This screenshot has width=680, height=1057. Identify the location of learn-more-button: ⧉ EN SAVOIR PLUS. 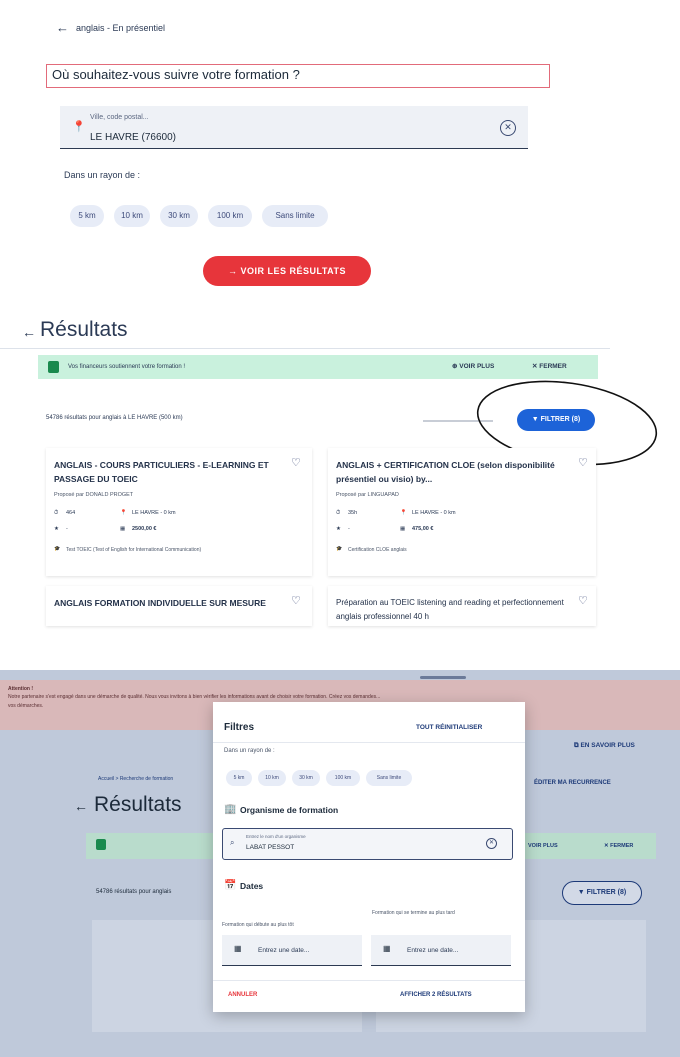
(604, 746).